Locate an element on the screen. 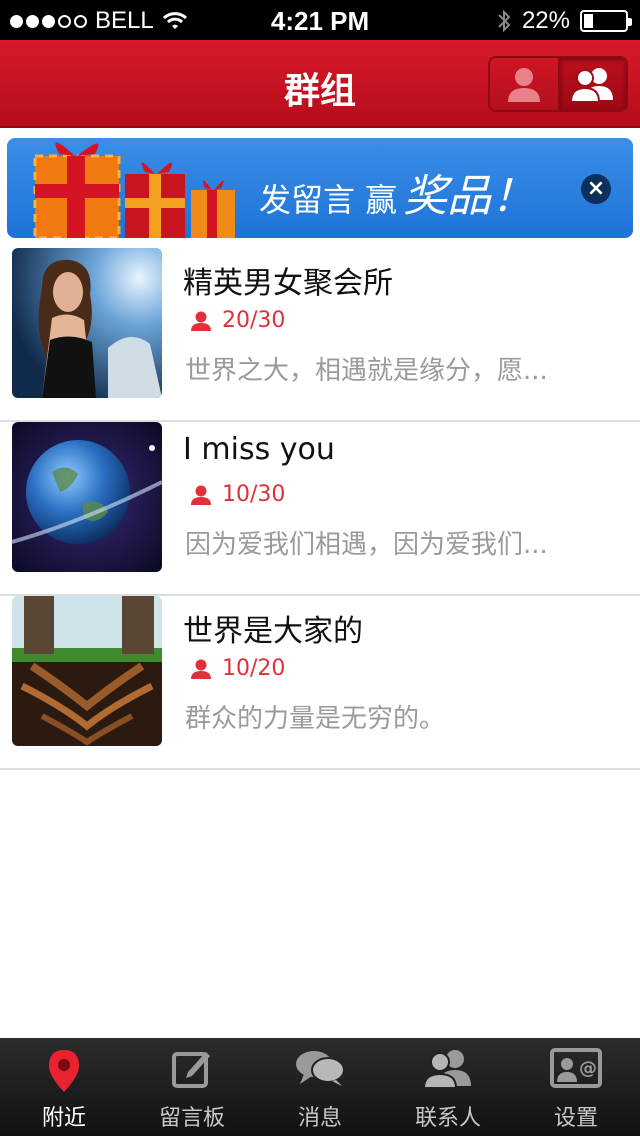 The width and height of the screenshot is (640, 1136). segmented-control is located at coordinates (558, 84).